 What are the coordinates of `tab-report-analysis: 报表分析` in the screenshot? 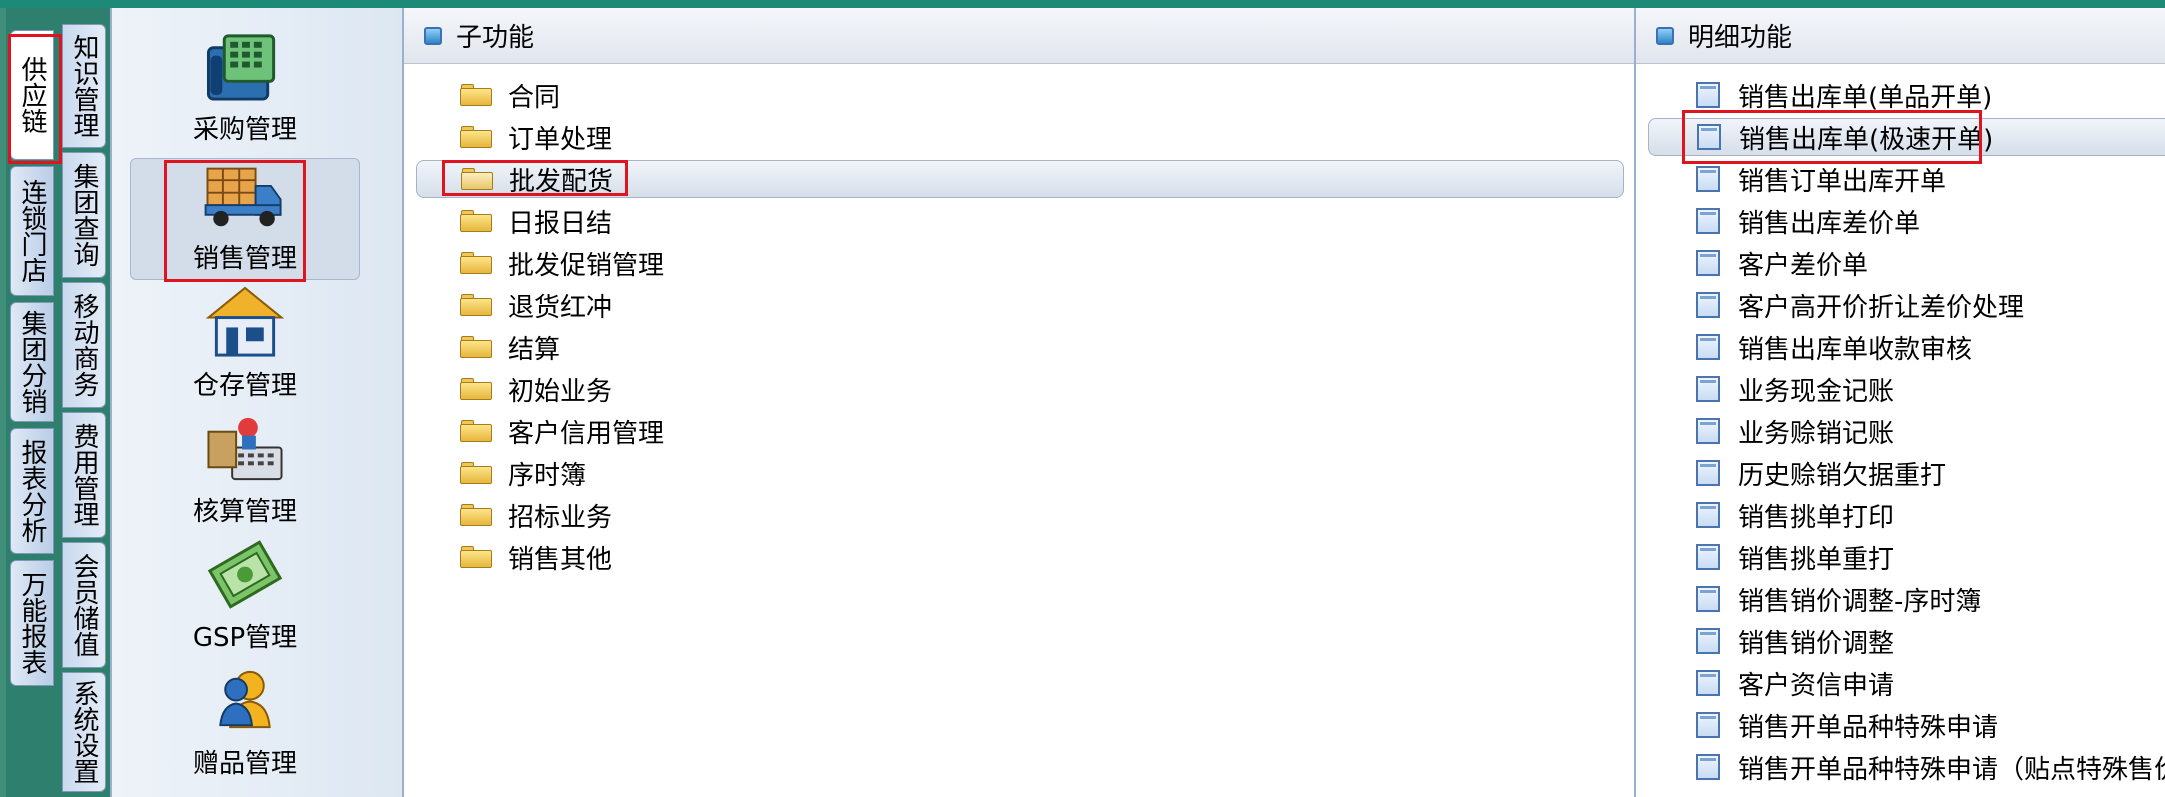 It's located at (32, 491).